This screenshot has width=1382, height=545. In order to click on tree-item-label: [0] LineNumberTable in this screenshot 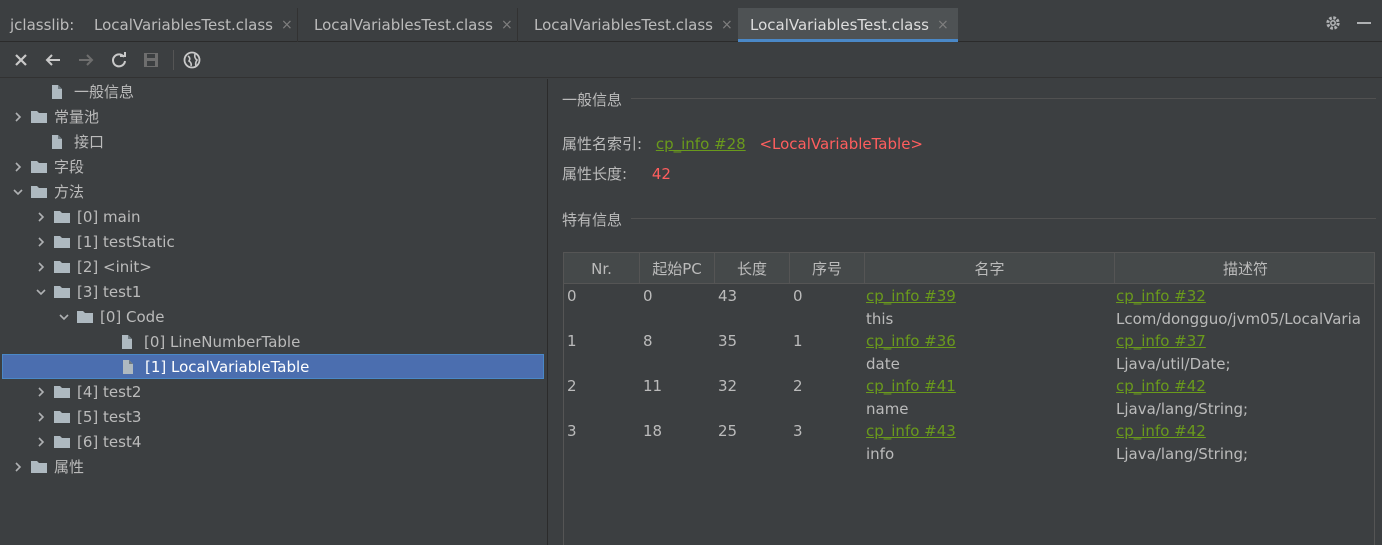, I will do `click(222, 341)`.